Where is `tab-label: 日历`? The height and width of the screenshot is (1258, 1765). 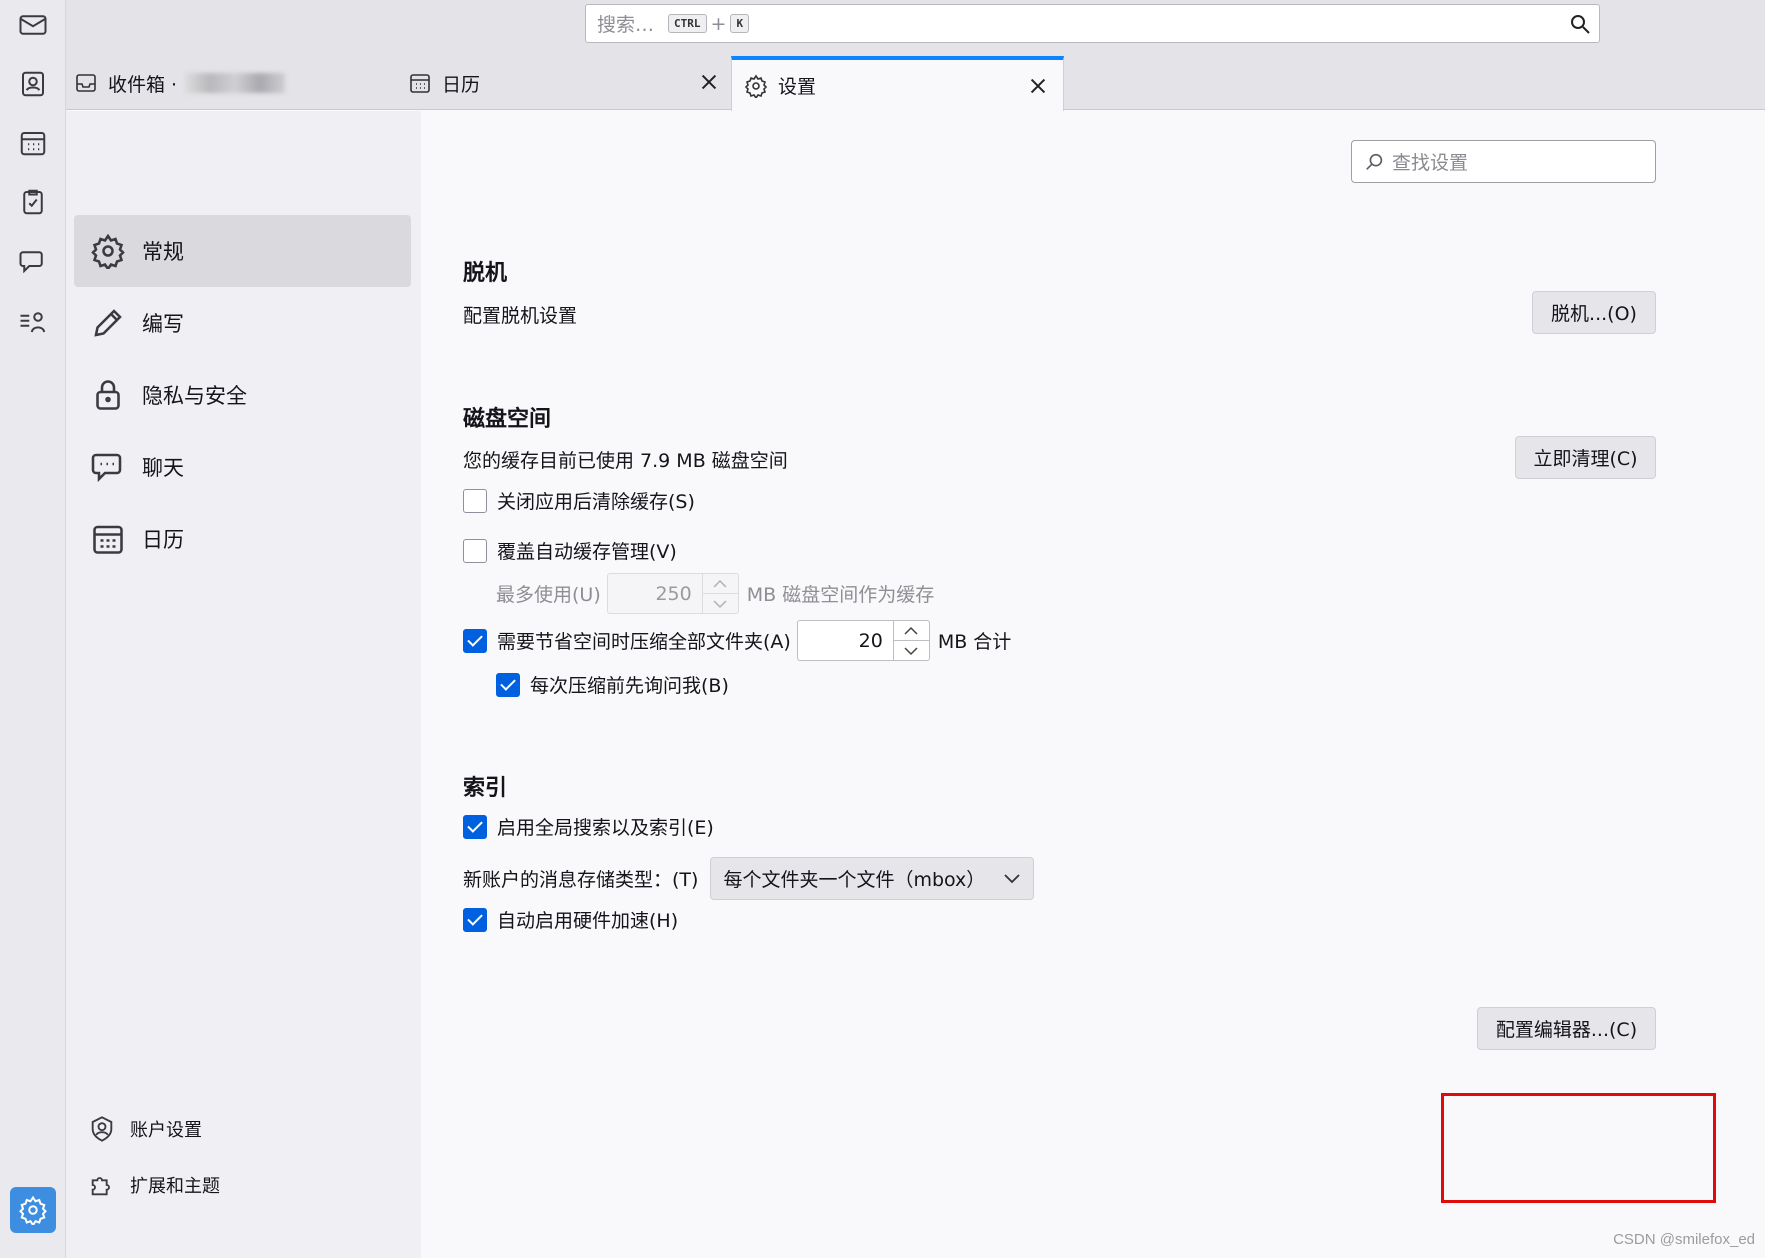
tab-label: 日历 is located at coordinates (461, 84).